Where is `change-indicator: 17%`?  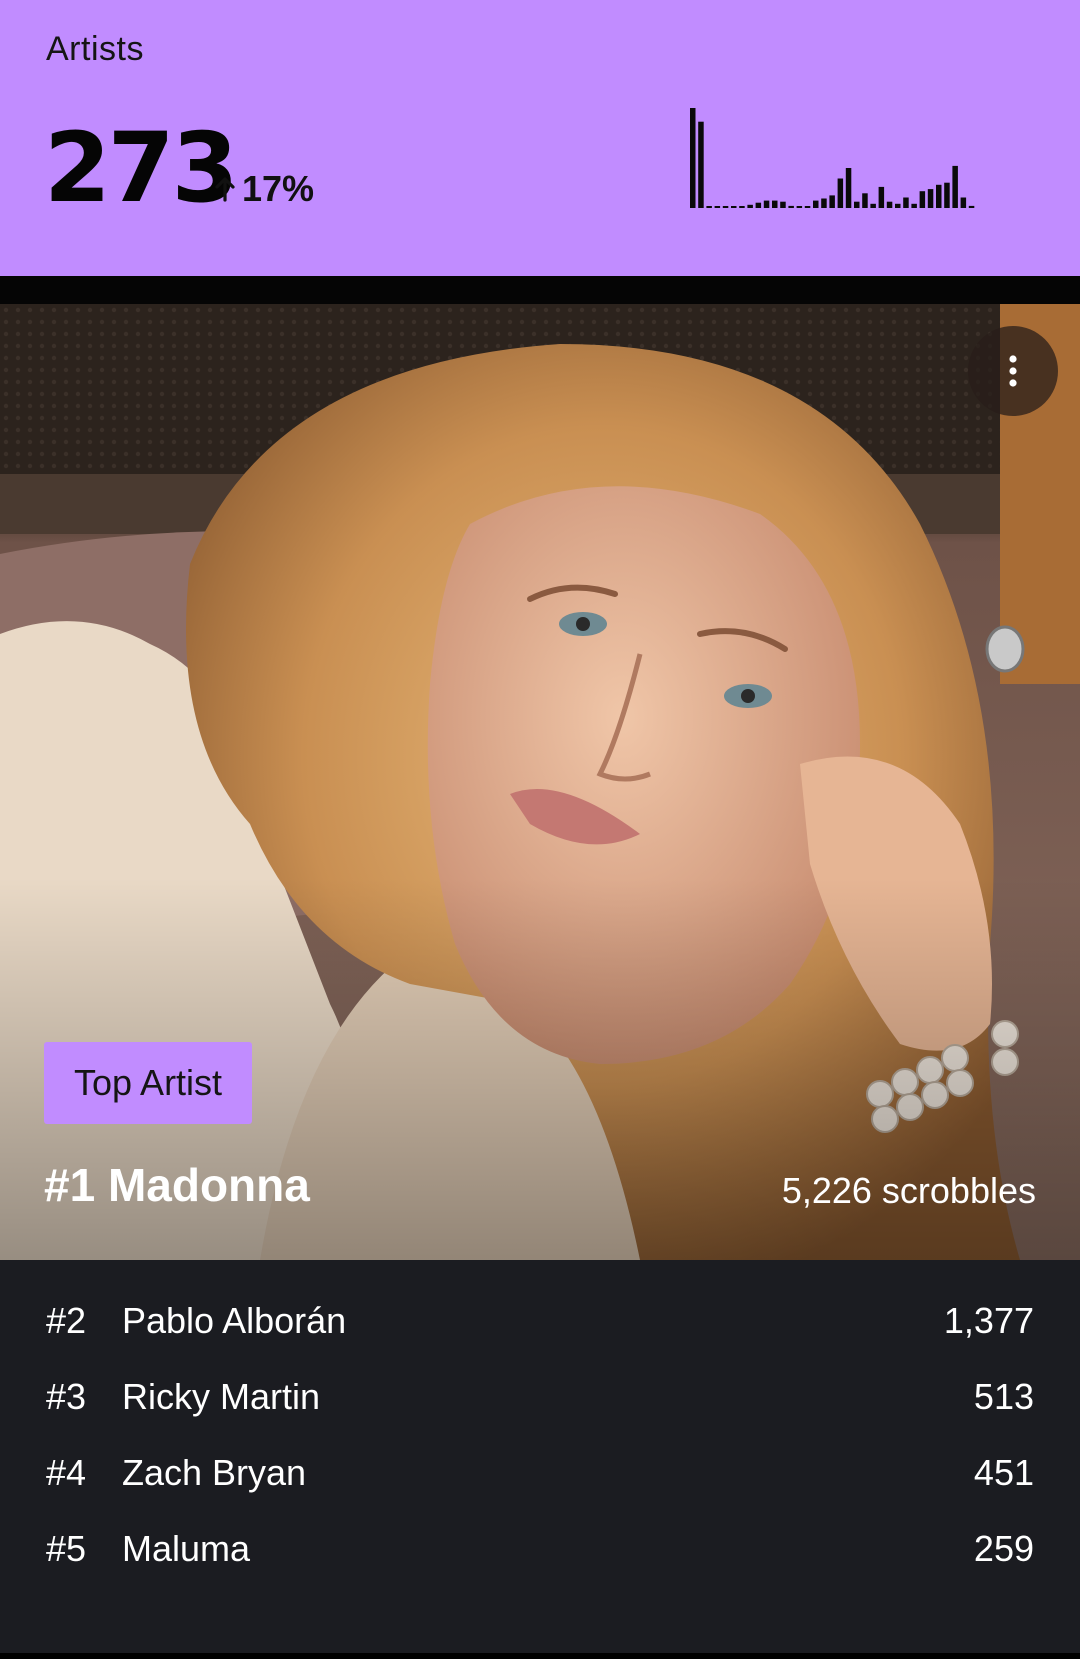
change-indicator: 17% is located at coordinates (264, 189).